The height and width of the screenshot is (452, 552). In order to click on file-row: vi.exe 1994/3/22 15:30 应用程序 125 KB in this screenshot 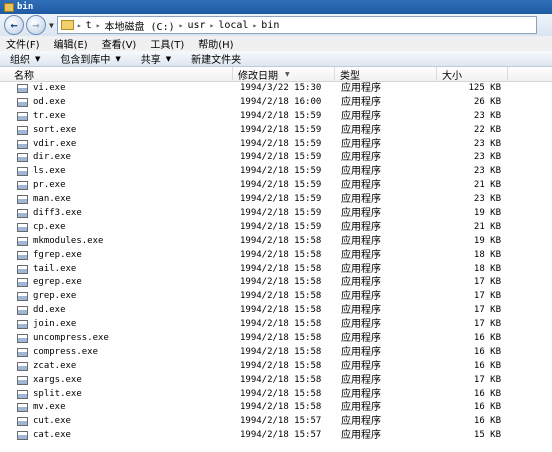, I will do `click(276, 89)`.